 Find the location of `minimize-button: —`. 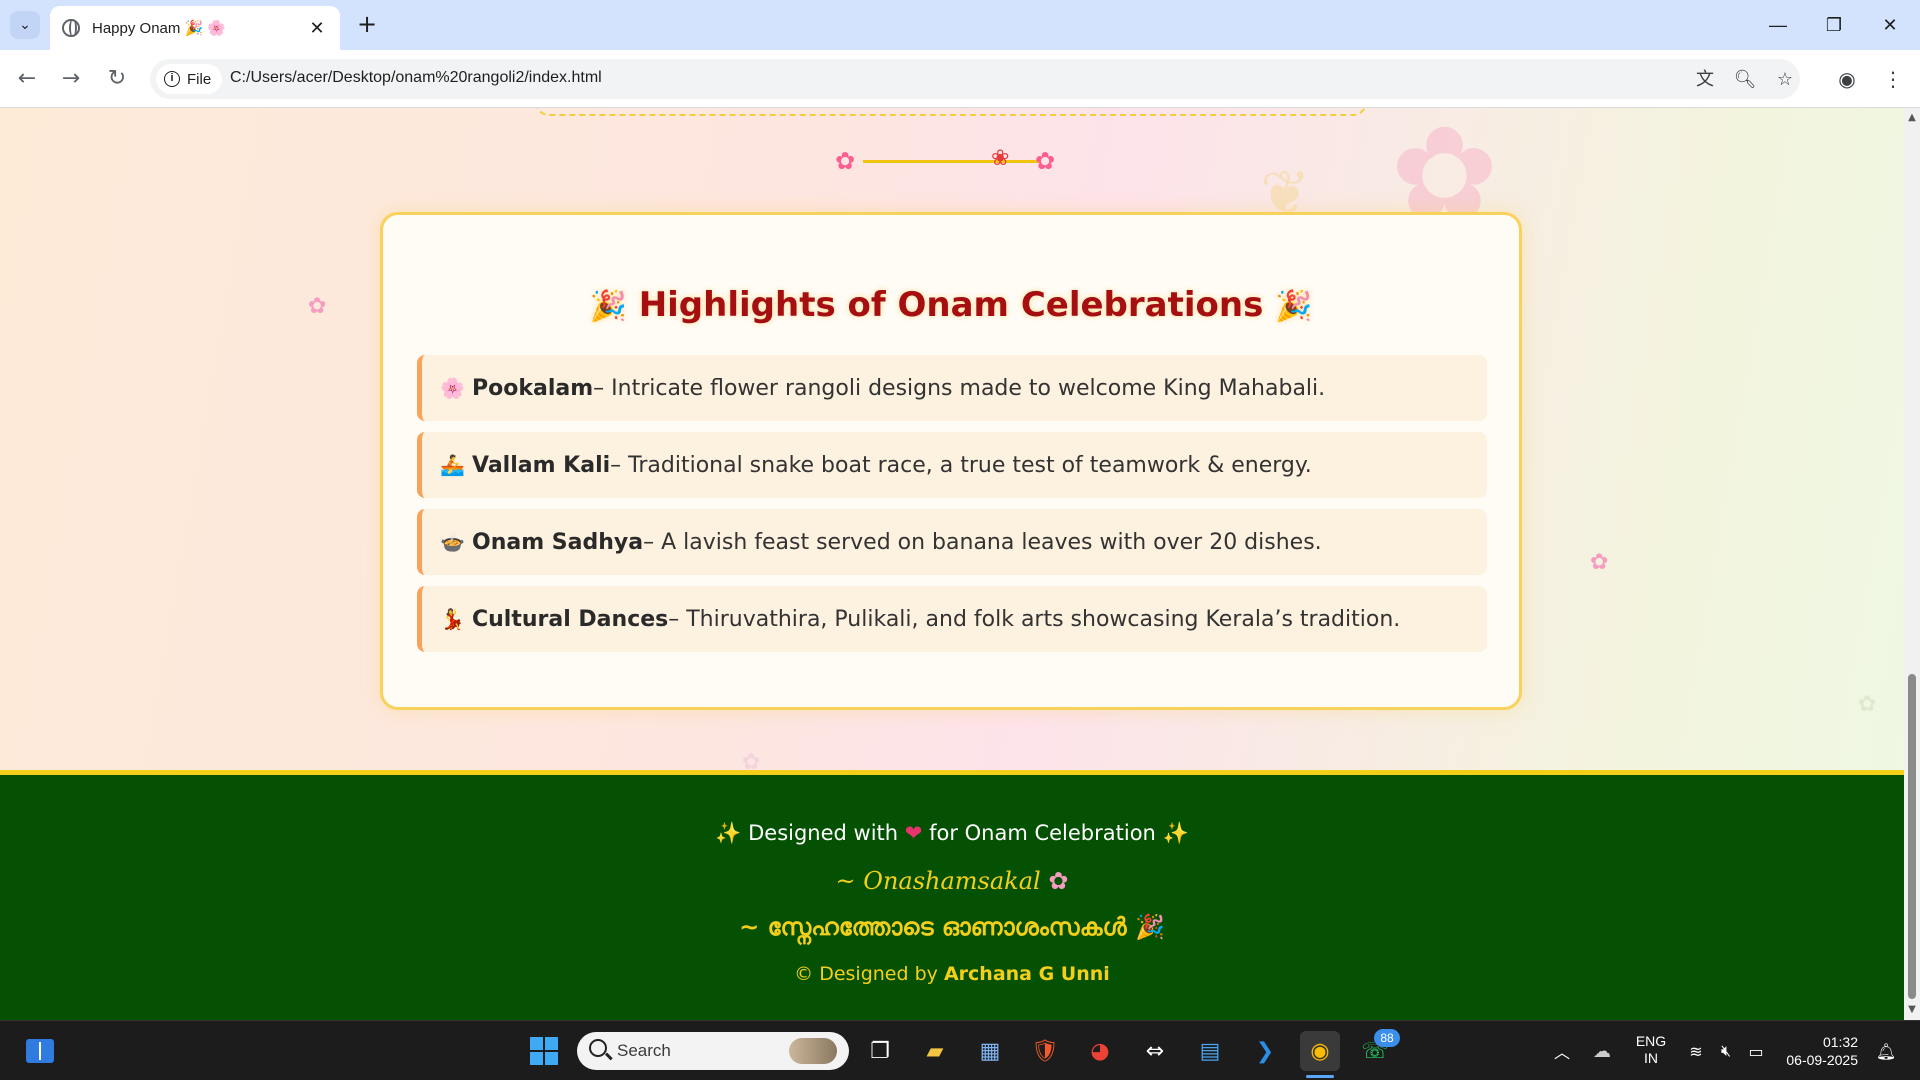

minimize-button: — is located at coordinates (1778, 25).